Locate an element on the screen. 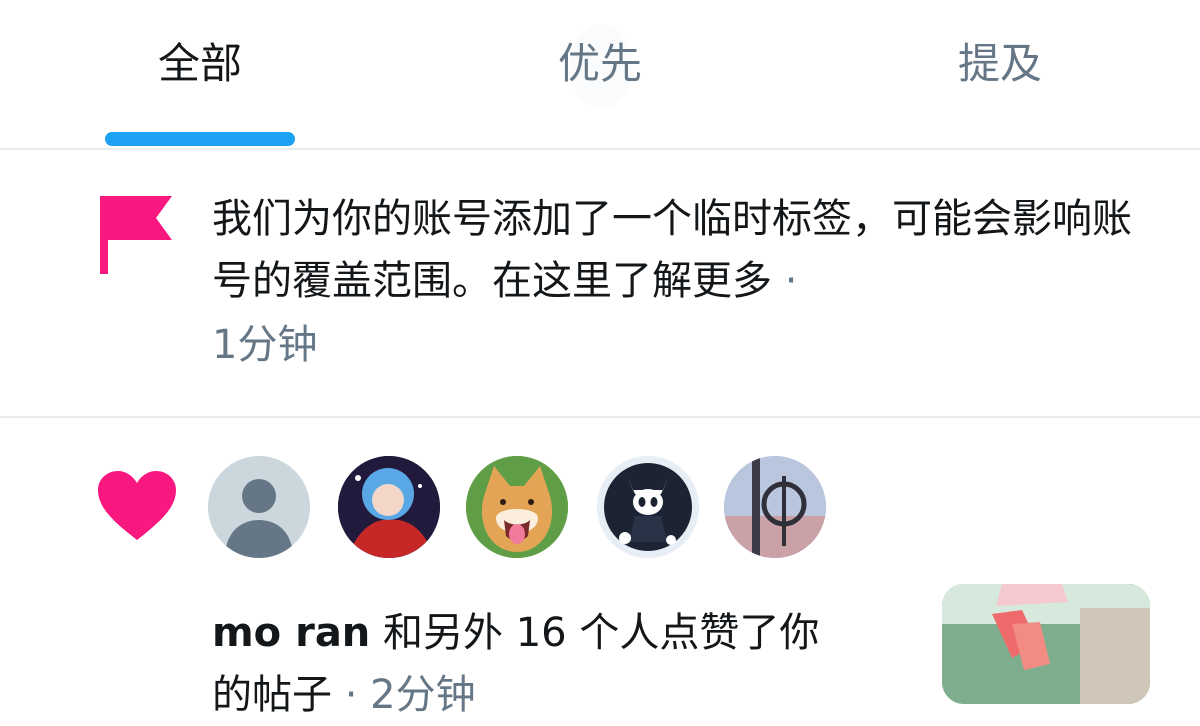  post-photo-image is located at coordinates (1046, 644).